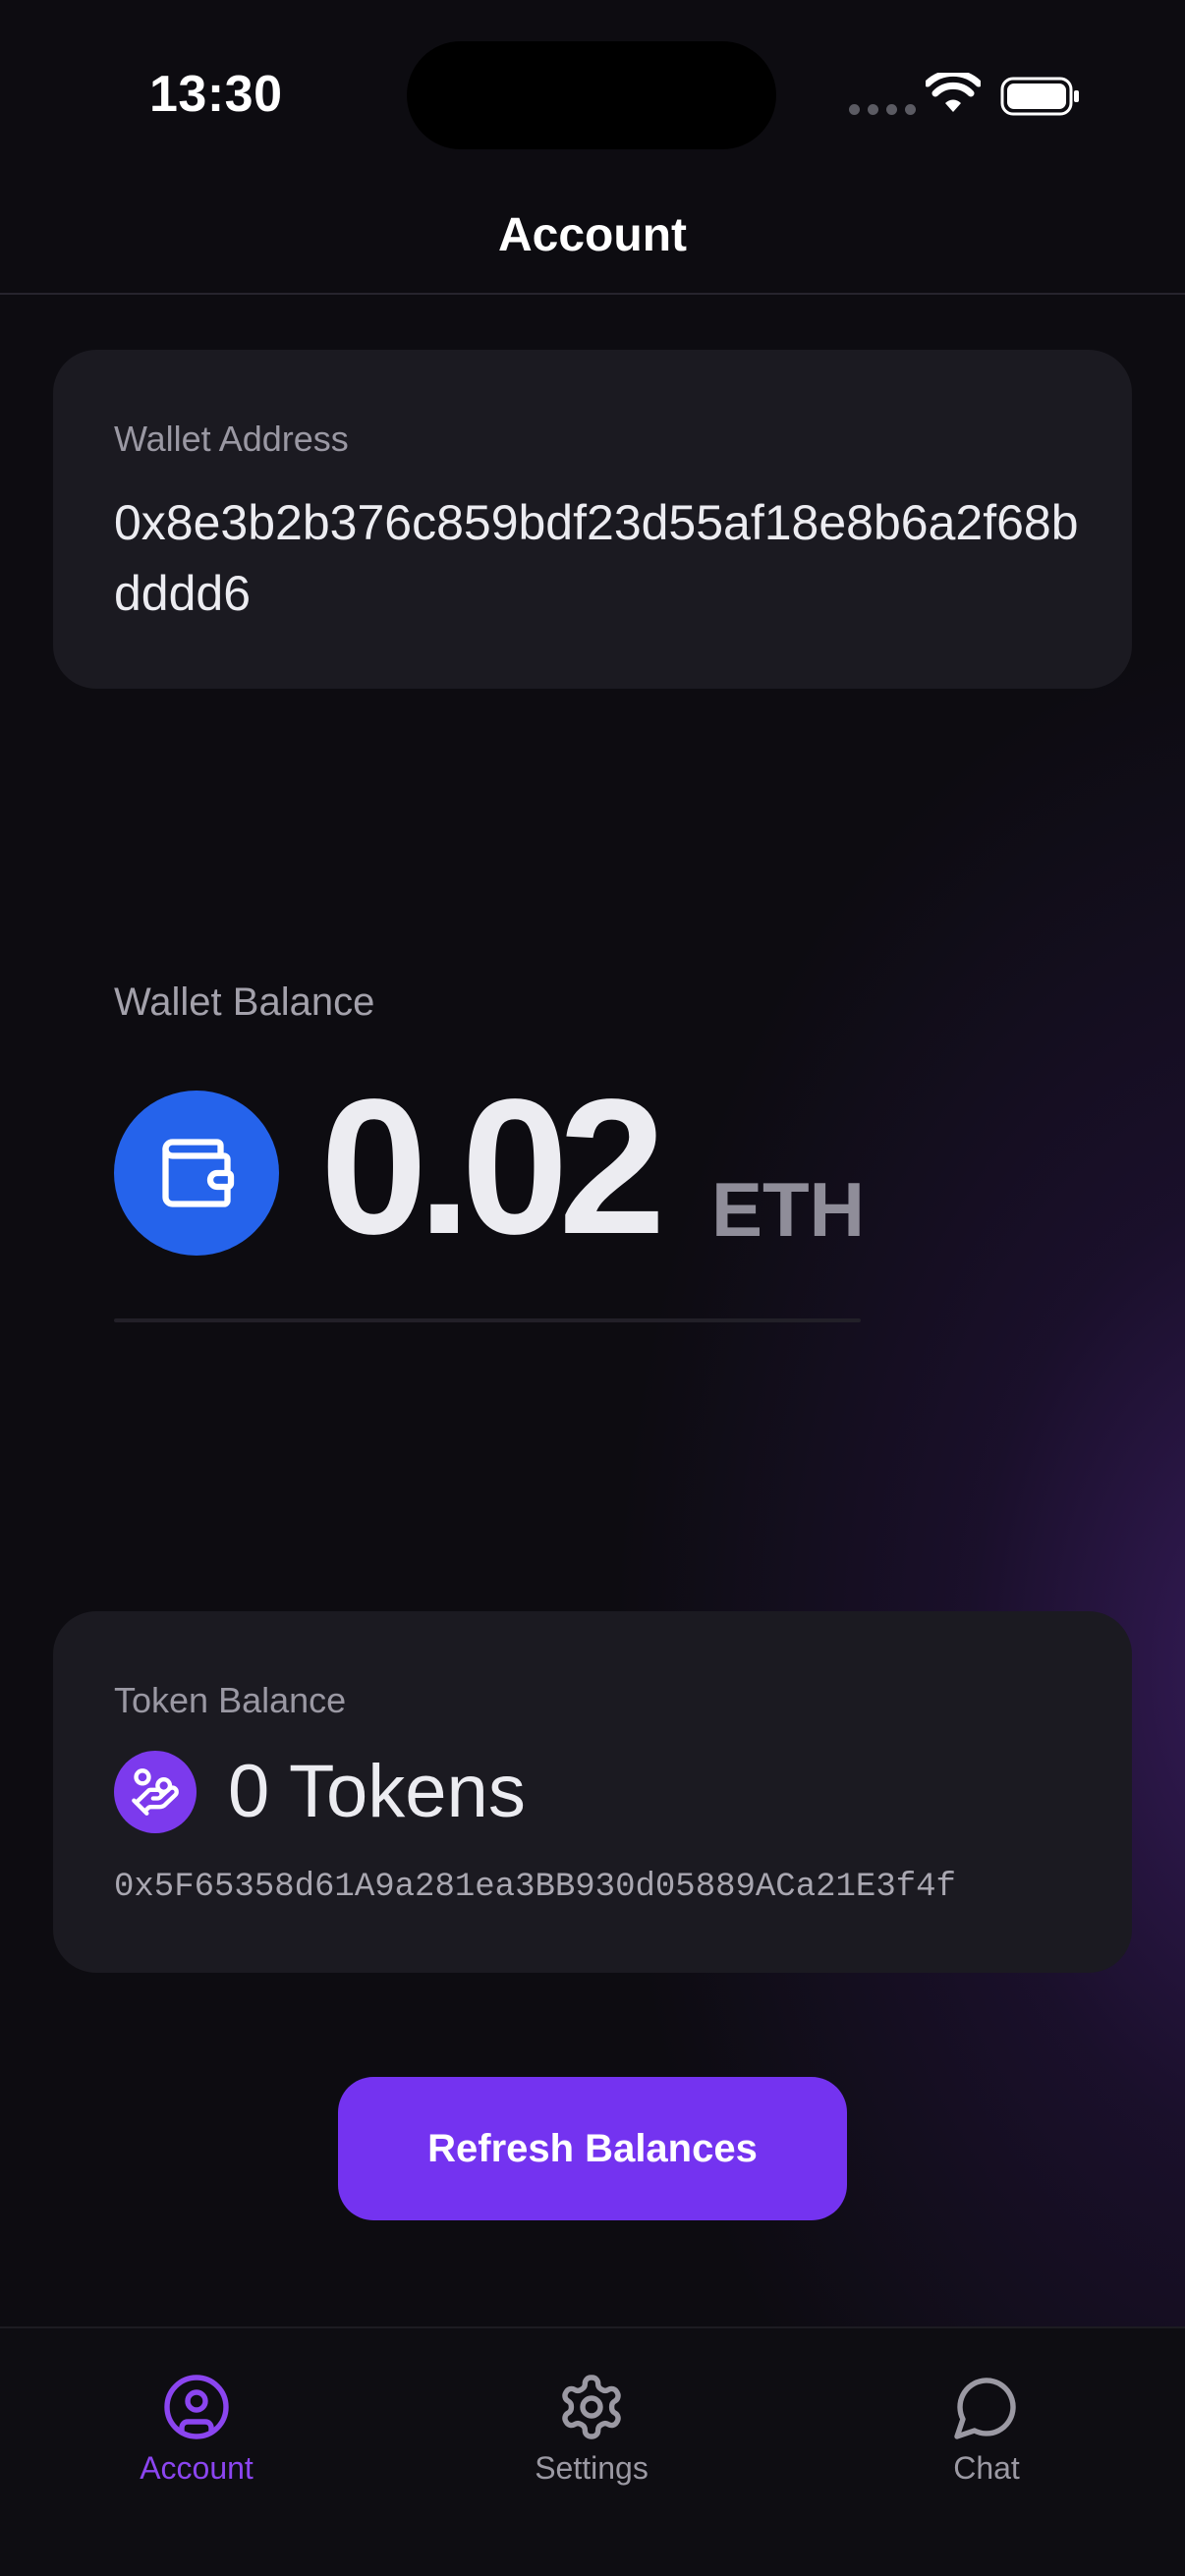 Image resolution: width=1185 pixels, height=2576 pixels. What do you see at coordinates (985, 2408) in the screenshot?
I see `chat-bubble-icon` at bounding box center [985, 2408].